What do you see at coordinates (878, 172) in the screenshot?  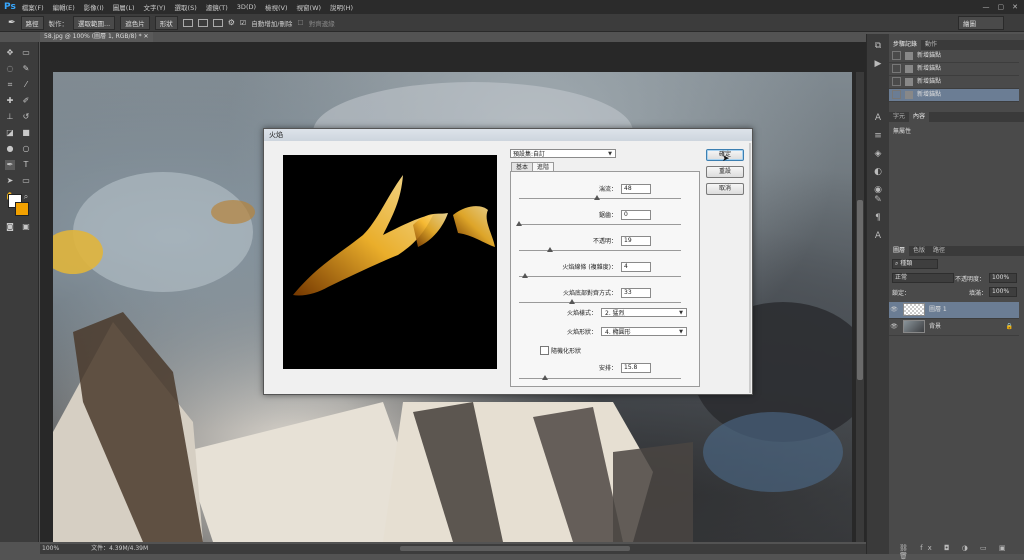 I see `adjustments-panel-icon: ◐` at bounding box center [878, 172].